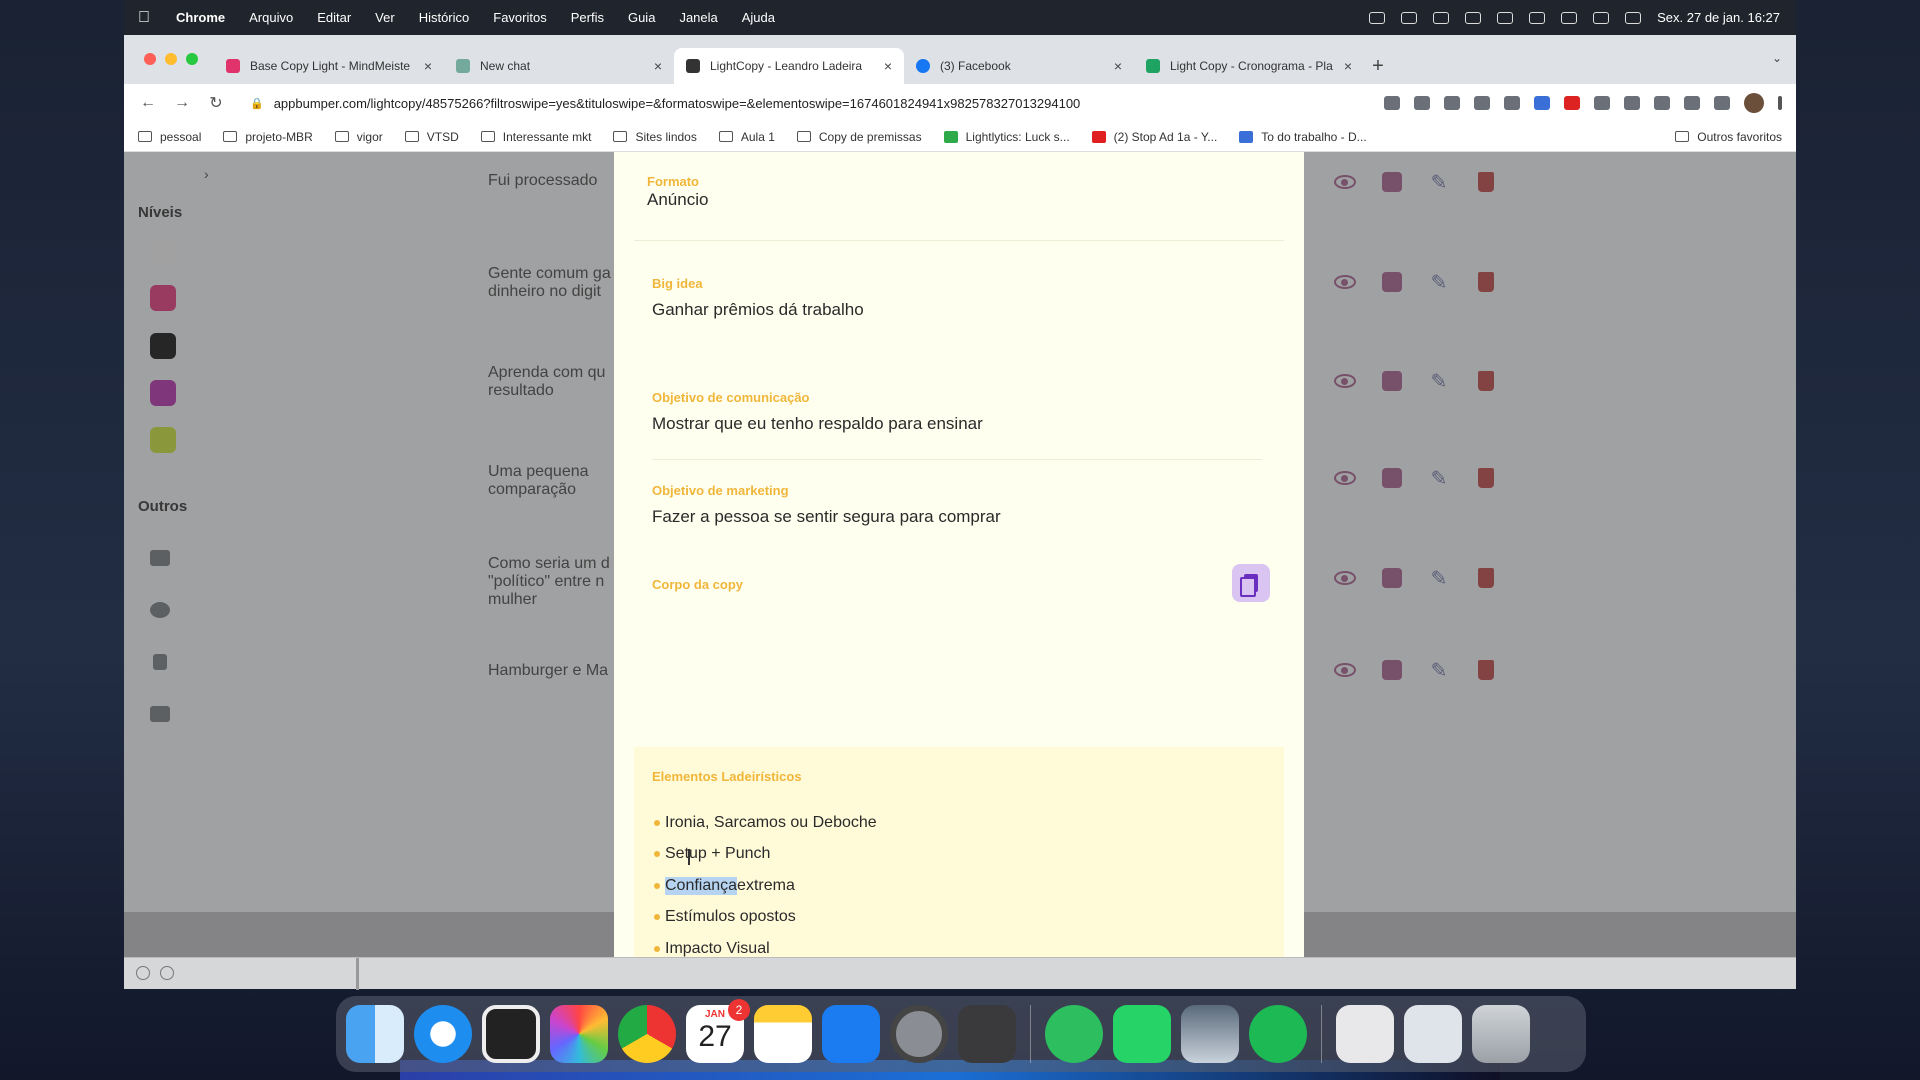 The height and width of the screenshot is (1080, 1920). What do you see at coordinates (358, 137) in the screenshot?
I see `bookmark-vigor: vigor` at bounding box center [358, 137].